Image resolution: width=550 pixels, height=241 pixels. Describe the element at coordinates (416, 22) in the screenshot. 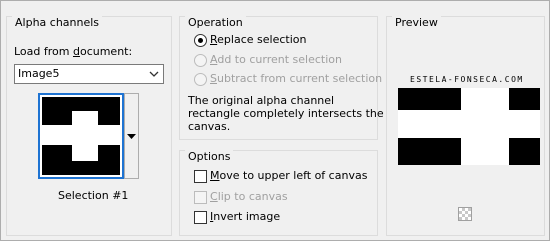

I see `preview-title: Preview` at that location.